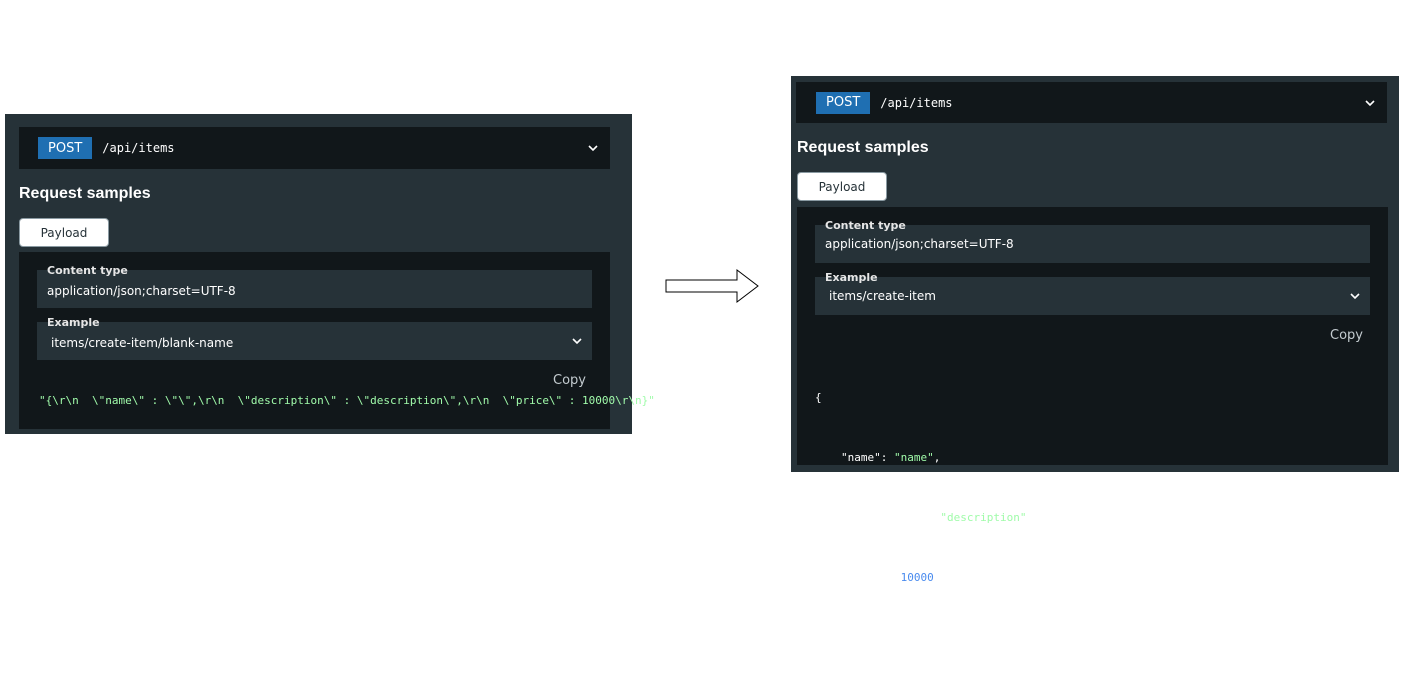  Describe the element at coordinates (314, 338) in the screenshot. I see `example-select: Example items/create-item/blank-name` at that location.